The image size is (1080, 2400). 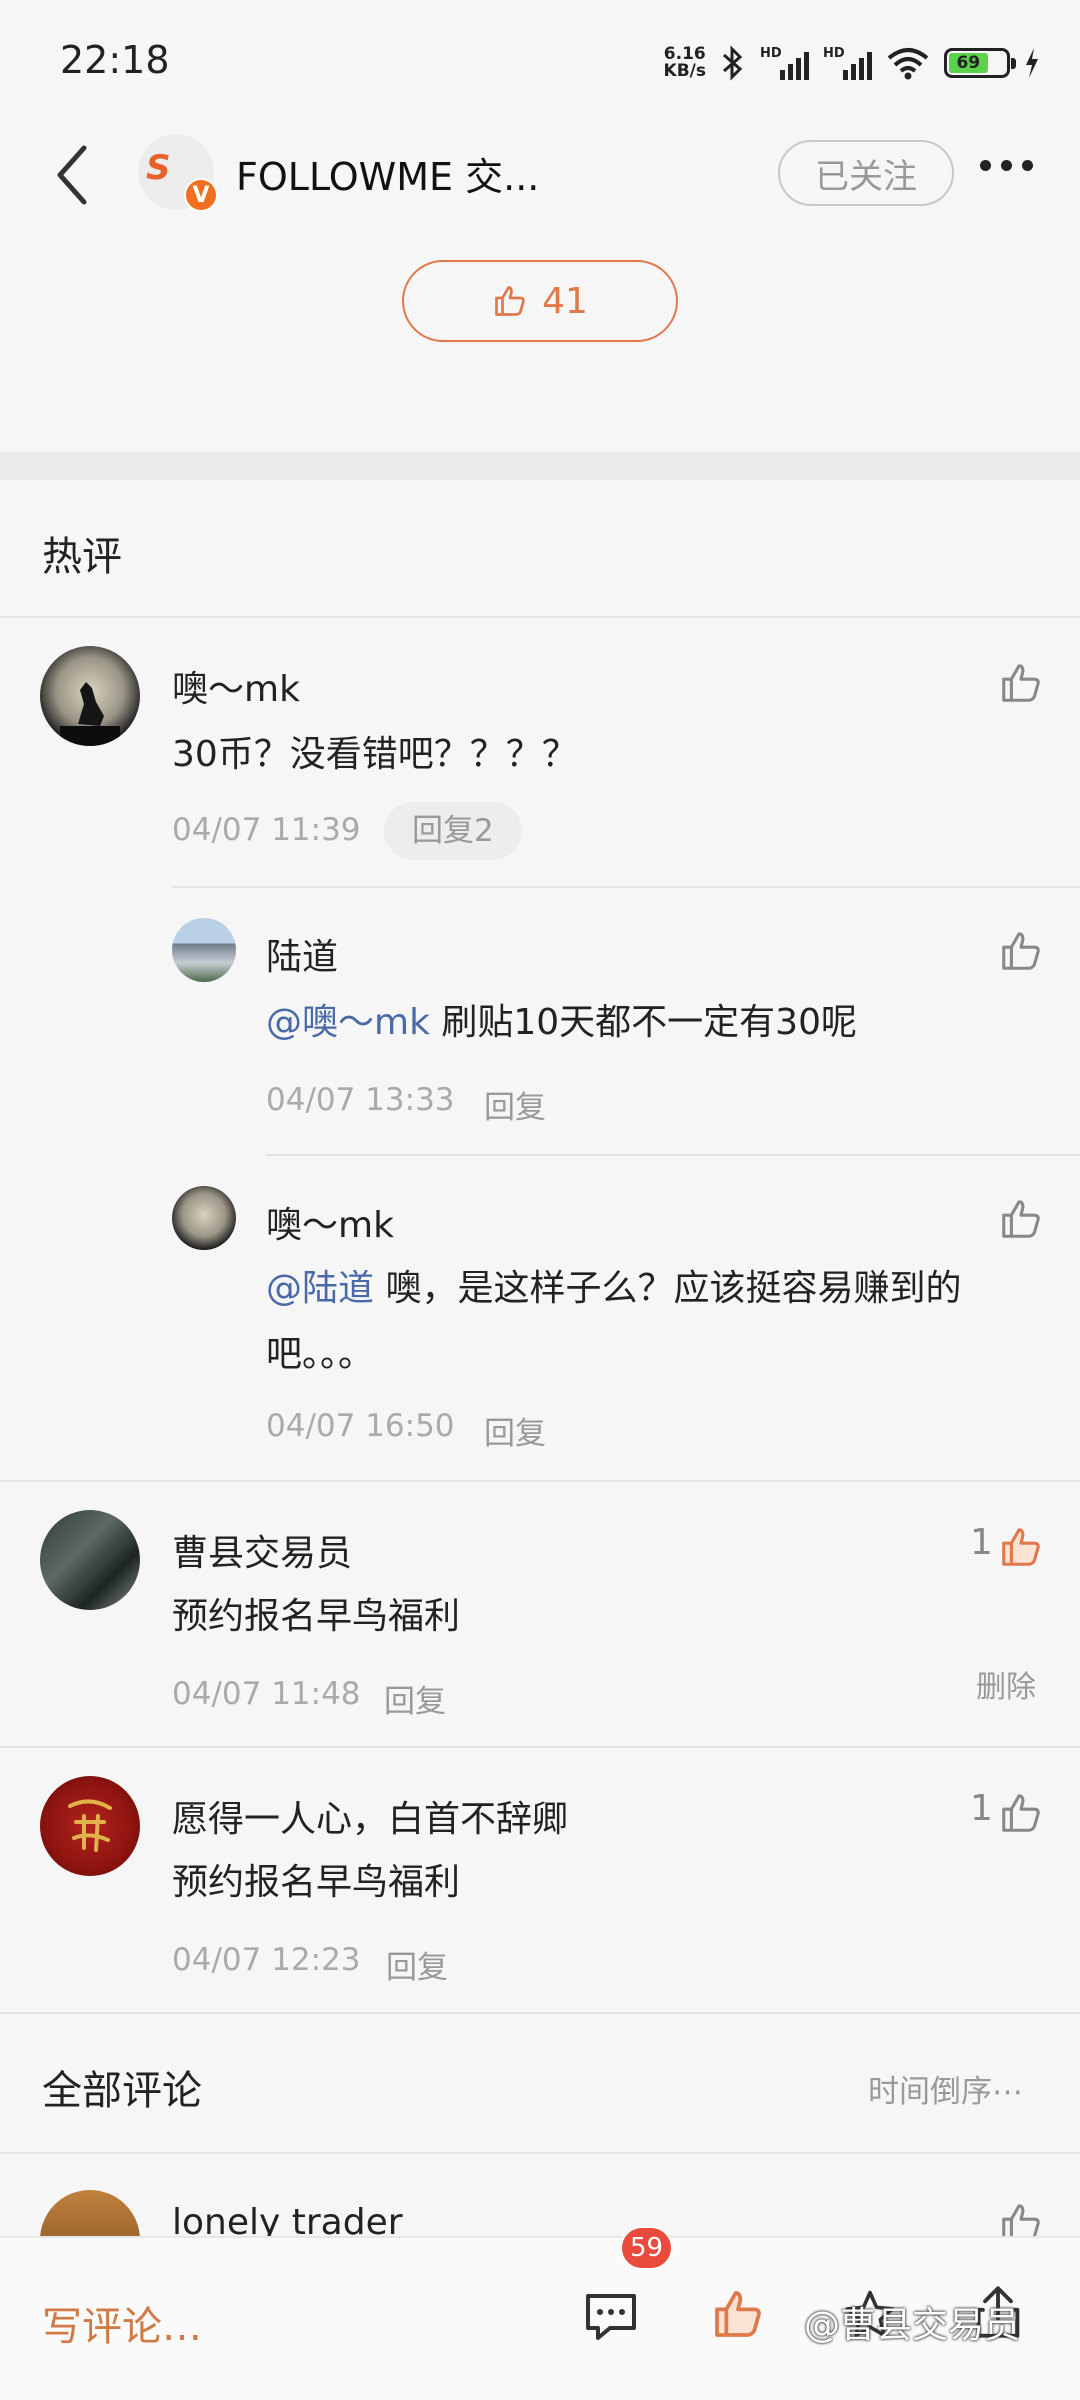 I want to click on signal-sim2-icon: HD, so click(x=847, y=63).